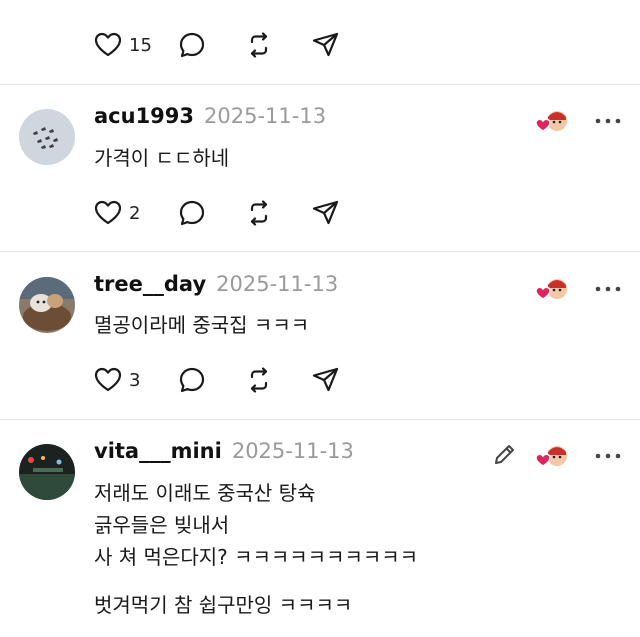  I want to click on comment-header: acu1993 2025-11-13, so click(210, 120).